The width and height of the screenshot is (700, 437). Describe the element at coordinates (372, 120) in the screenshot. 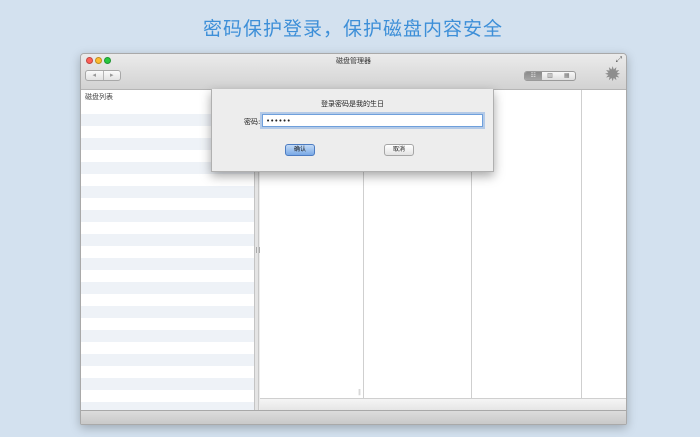

I see `password-input` at that location.